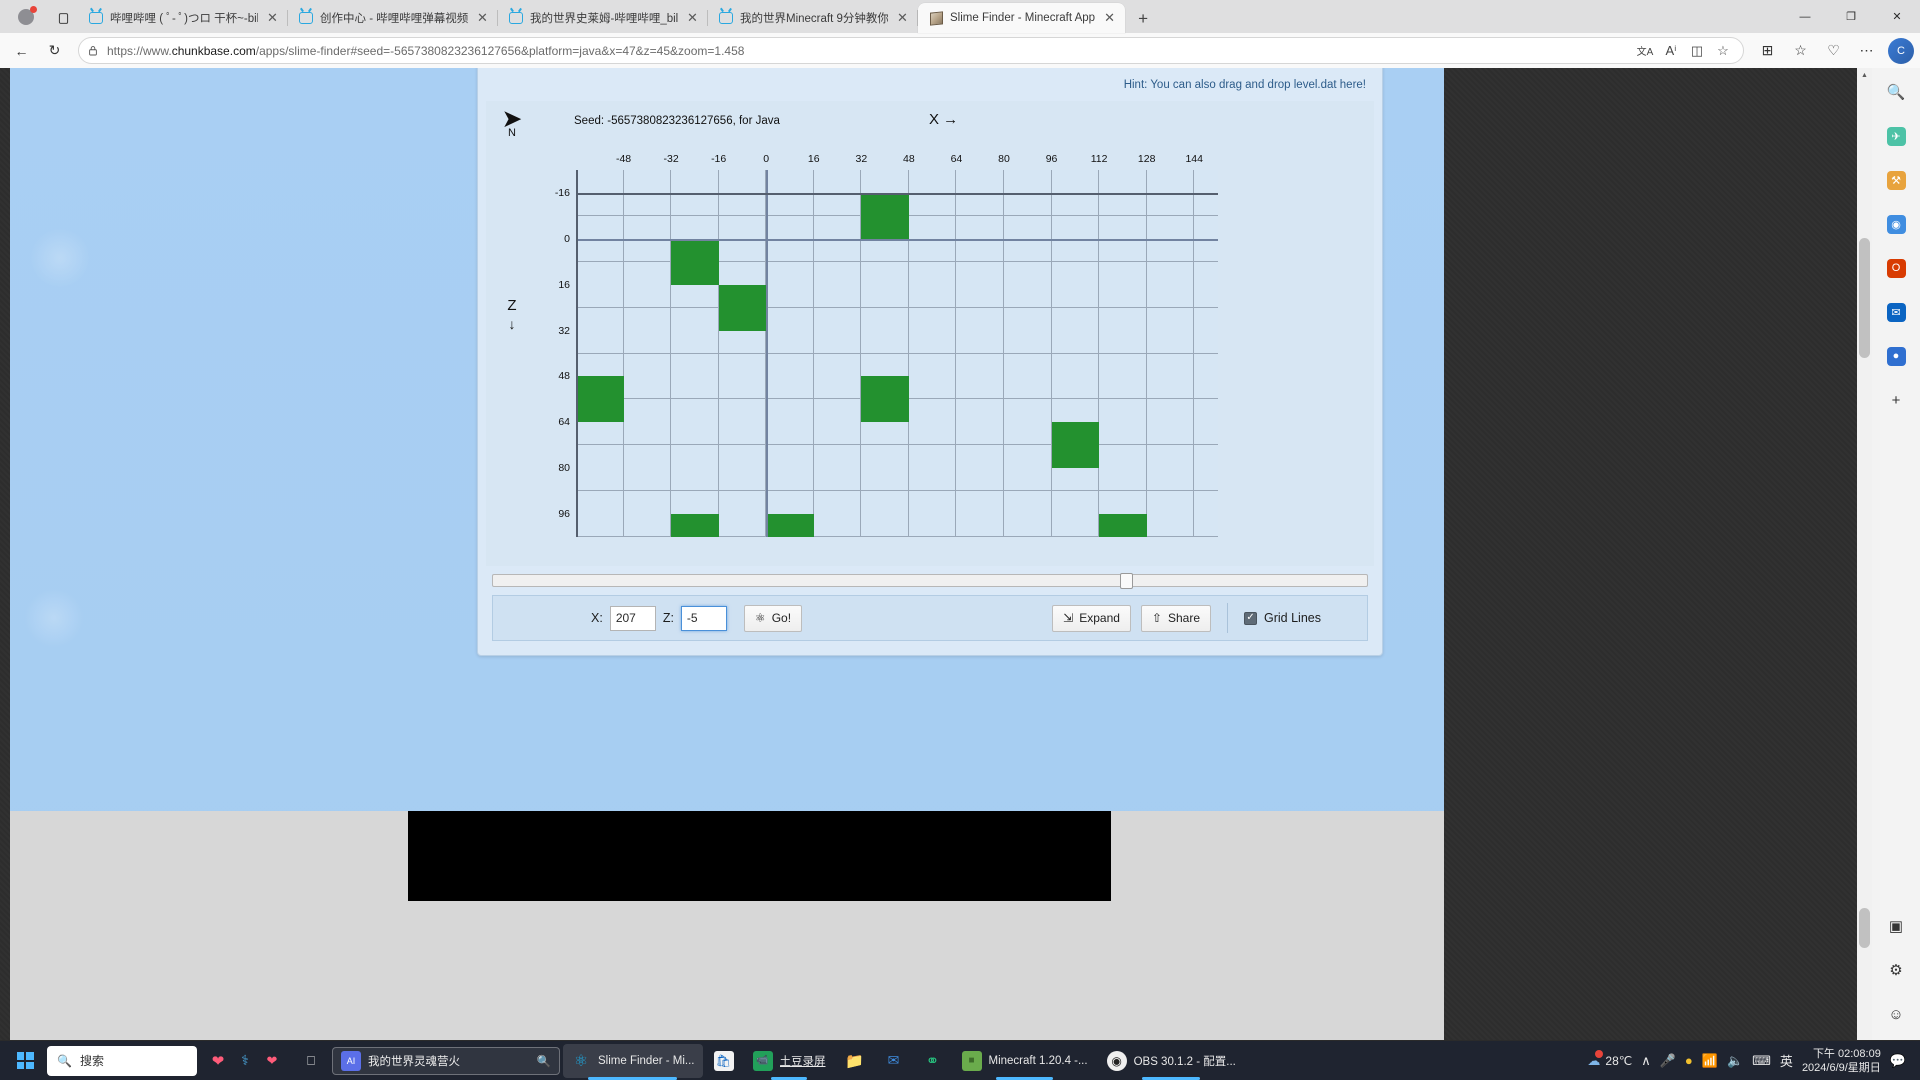 The height and width of the screenshot is (1080, 1920). I want to click on settings-and-more-icon: ⋯, so click(1866, 50).